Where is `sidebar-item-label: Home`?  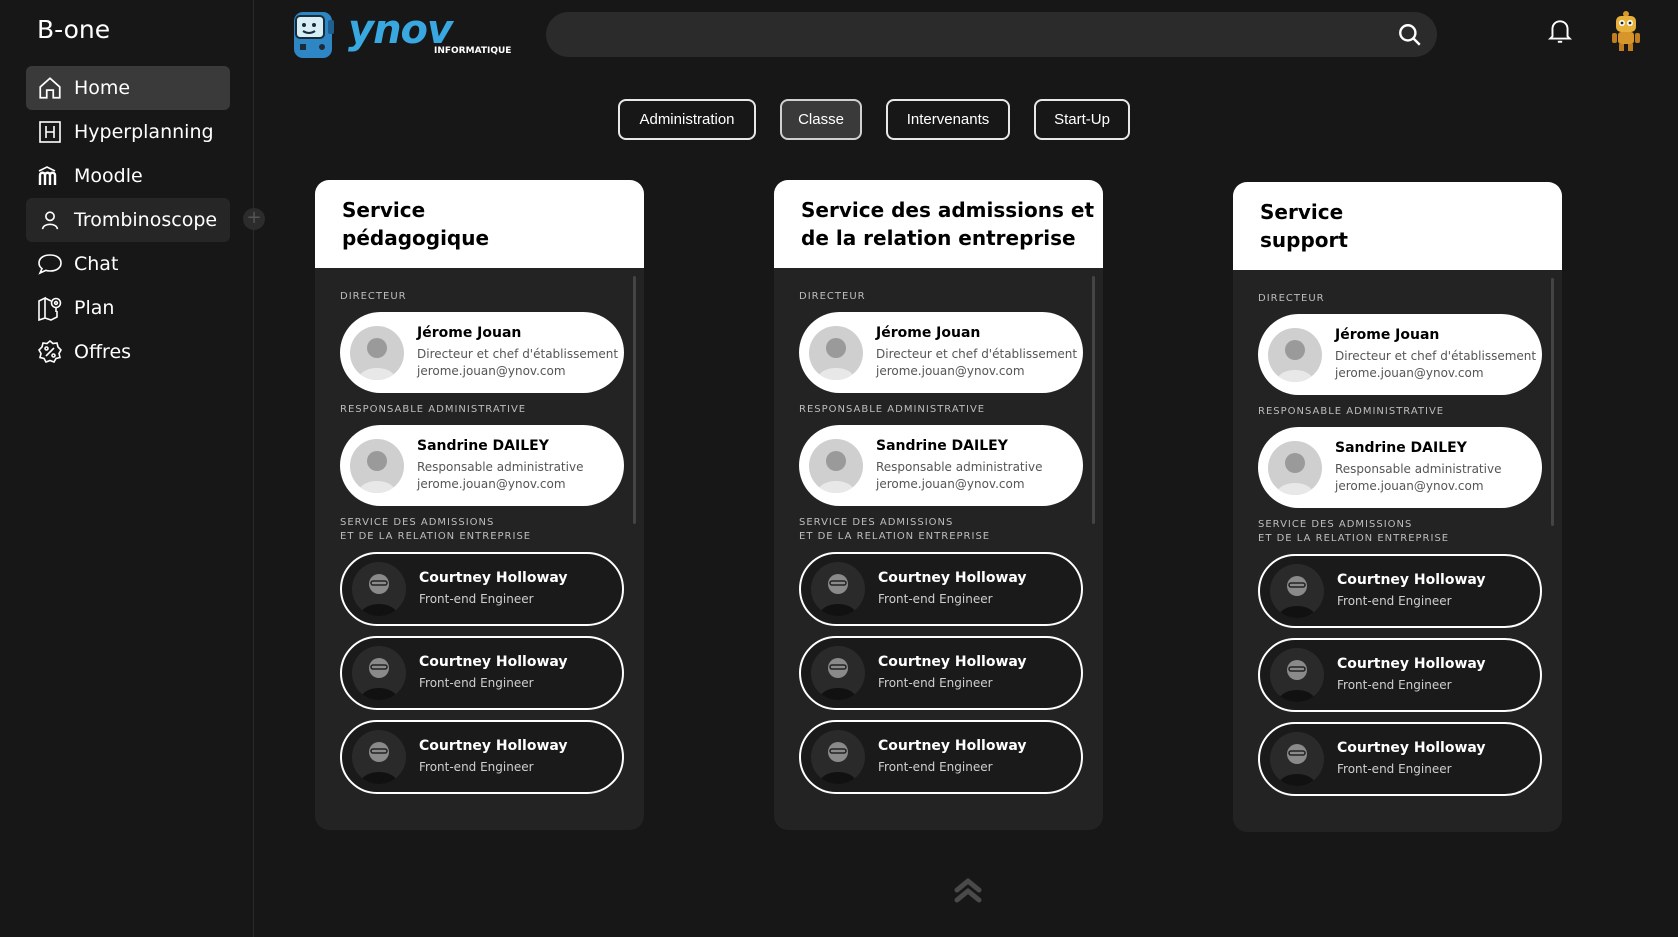 sidebar-item-label: Home is located at coordinates (102, 88).